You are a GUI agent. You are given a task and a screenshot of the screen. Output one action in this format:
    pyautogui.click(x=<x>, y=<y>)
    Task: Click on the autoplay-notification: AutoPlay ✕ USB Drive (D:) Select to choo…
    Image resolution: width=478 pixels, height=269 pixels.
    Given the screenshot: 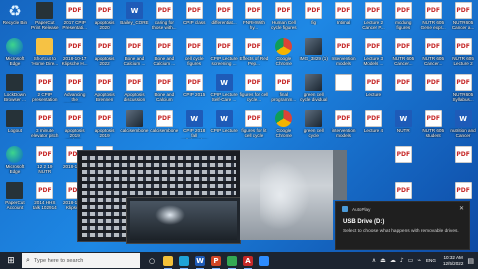 What is the action you would take?
    pyautogui.click(x=402, y=225)
    